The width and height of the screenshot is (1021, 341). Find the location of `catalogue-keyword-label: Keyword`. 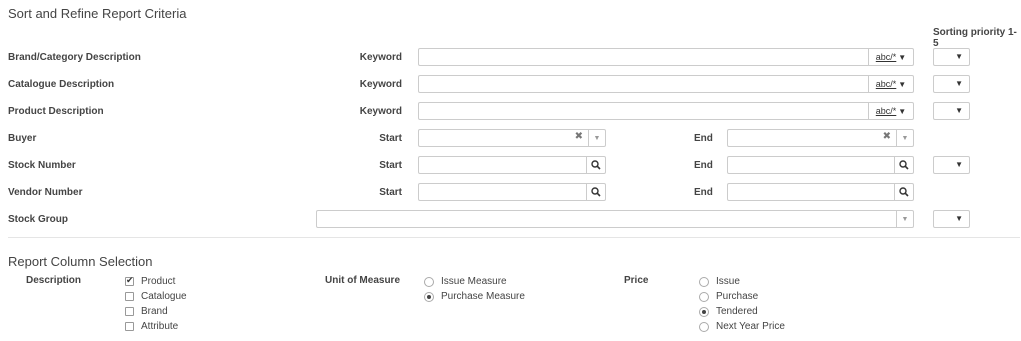

catalogue-keyword-label: Keyword is located at coordinates (380, 84).